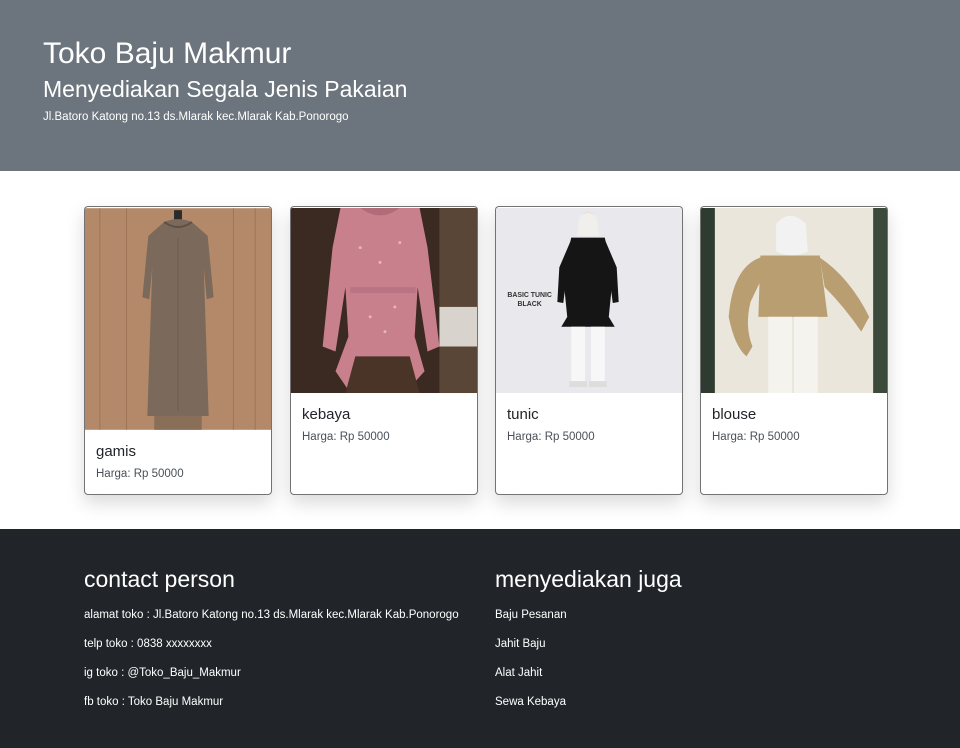 The width and height of the screenshot is (960, 748). I want to click on product-name: kebaya, so click(326, 414).